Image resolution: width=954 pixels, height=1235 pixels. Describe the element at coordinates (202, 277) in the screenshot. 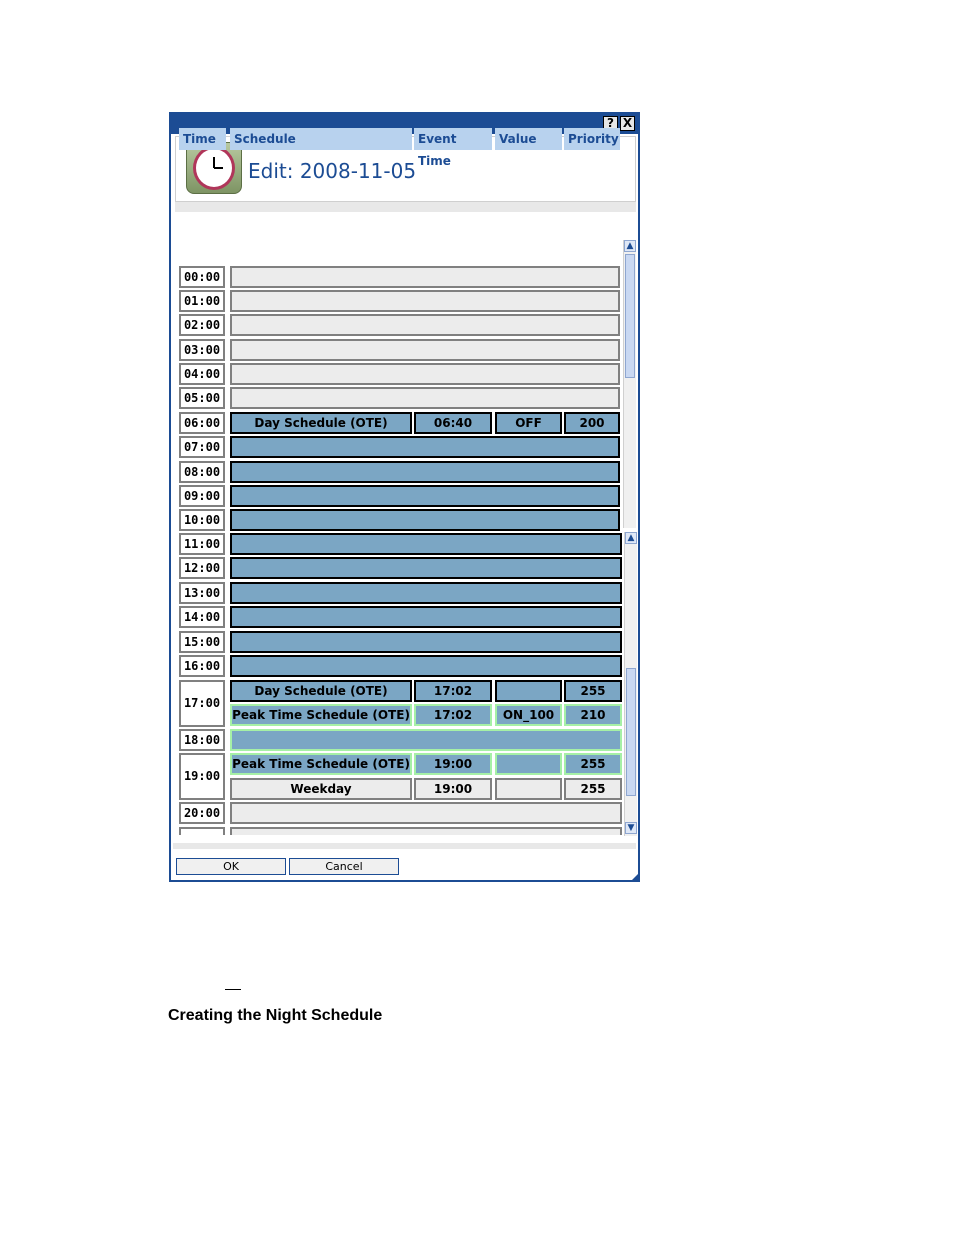

I see `time-label: 00:00` at that location.